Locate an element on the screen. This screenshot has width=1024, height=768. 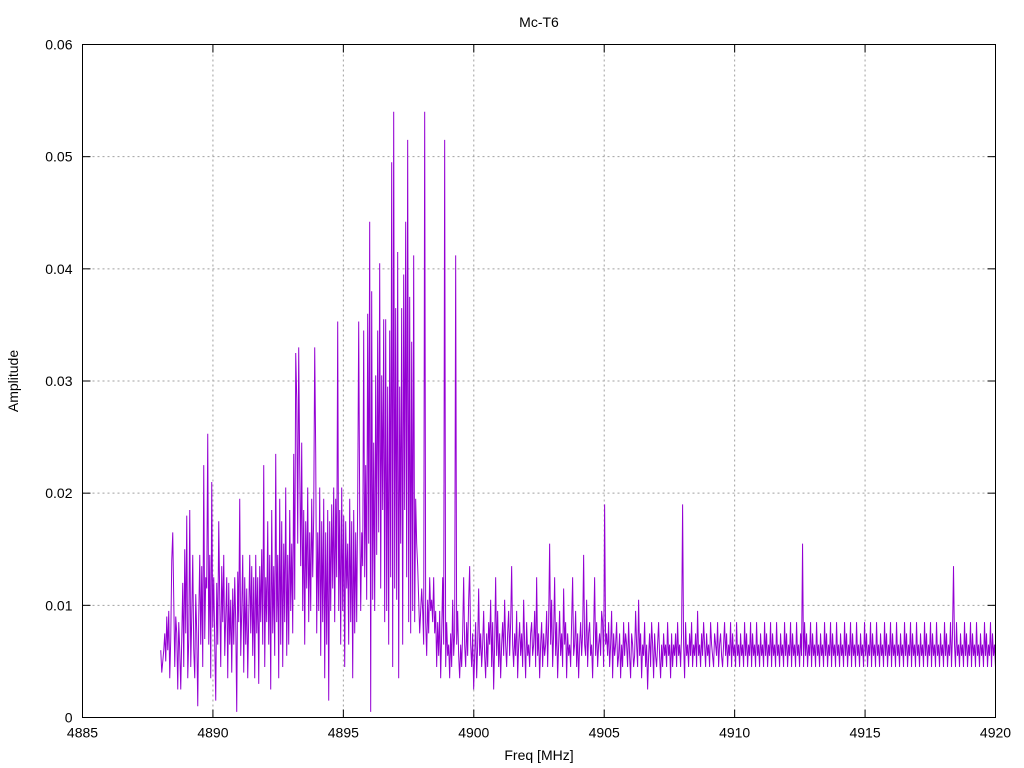
y-tick-label: 0 is located at coordinates (69, 718).